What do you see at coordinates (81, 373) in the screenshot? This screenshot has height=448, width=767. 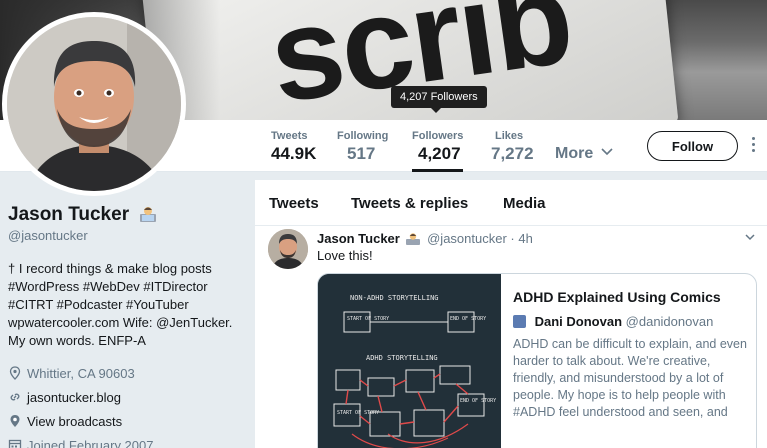 I see `location-text: Whittier, CA 90603` at bounding box center [81, 373].